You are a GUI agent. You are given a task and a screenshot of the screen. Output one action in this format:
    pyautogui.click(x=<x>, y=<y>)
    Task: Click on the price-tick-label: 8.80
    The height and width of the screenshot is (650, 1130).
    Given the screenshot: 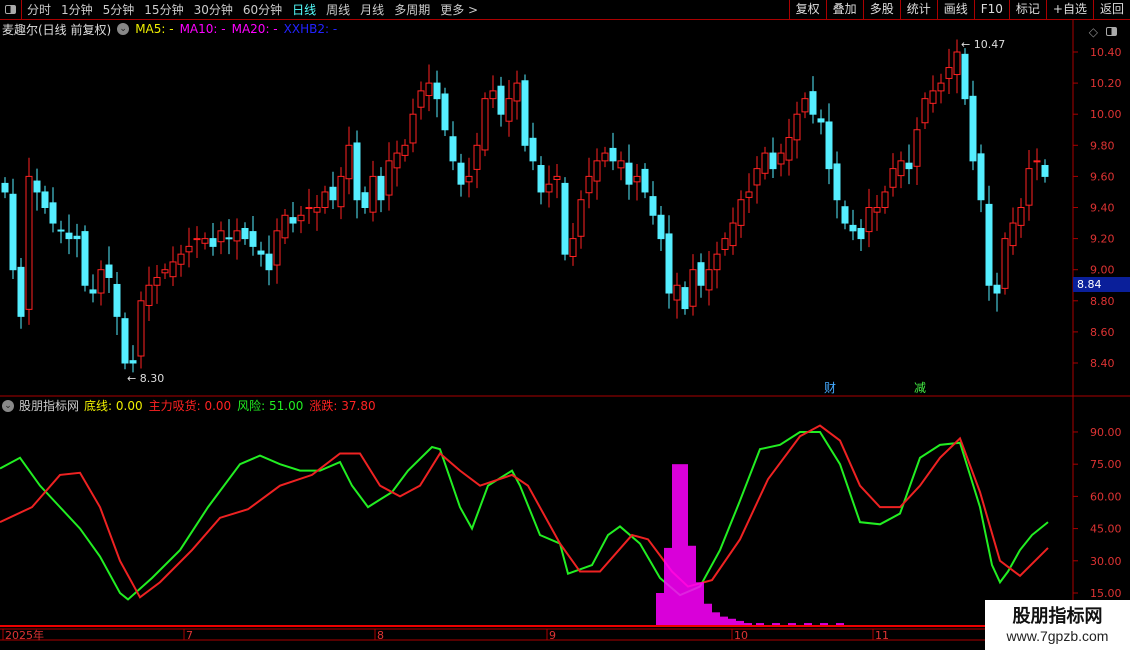 What is the action you would take?
    pyautogui.click(x=1102, y=301)
    